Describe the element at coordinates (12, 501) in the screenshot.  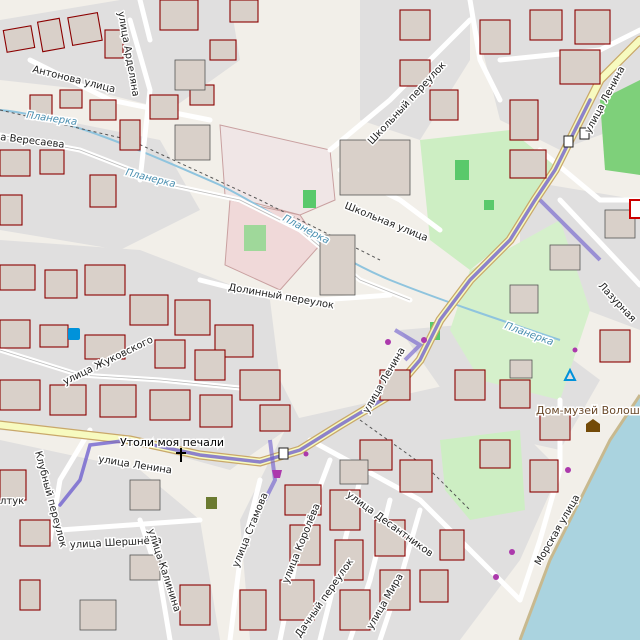
I see `street-label-tutk: лтук` at that location.